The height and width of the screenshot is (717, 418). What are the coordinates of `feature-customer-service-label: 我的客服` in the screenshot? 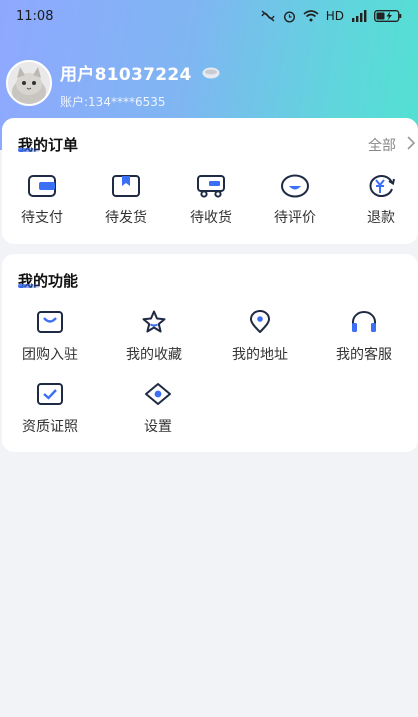 It's located at (364, 355).